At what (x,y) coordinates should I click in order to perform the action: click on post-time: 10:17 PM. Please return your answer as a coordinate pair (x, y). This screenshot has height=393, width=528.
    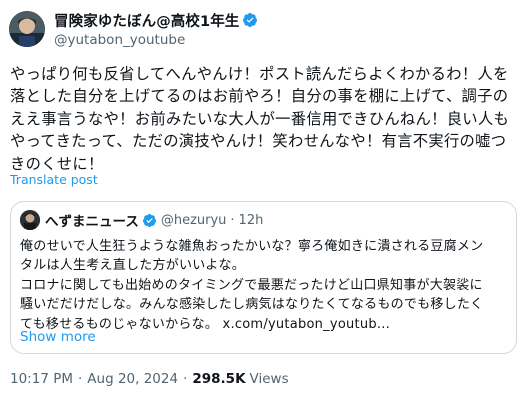
    Looking at the image, I should click on (41, 379).